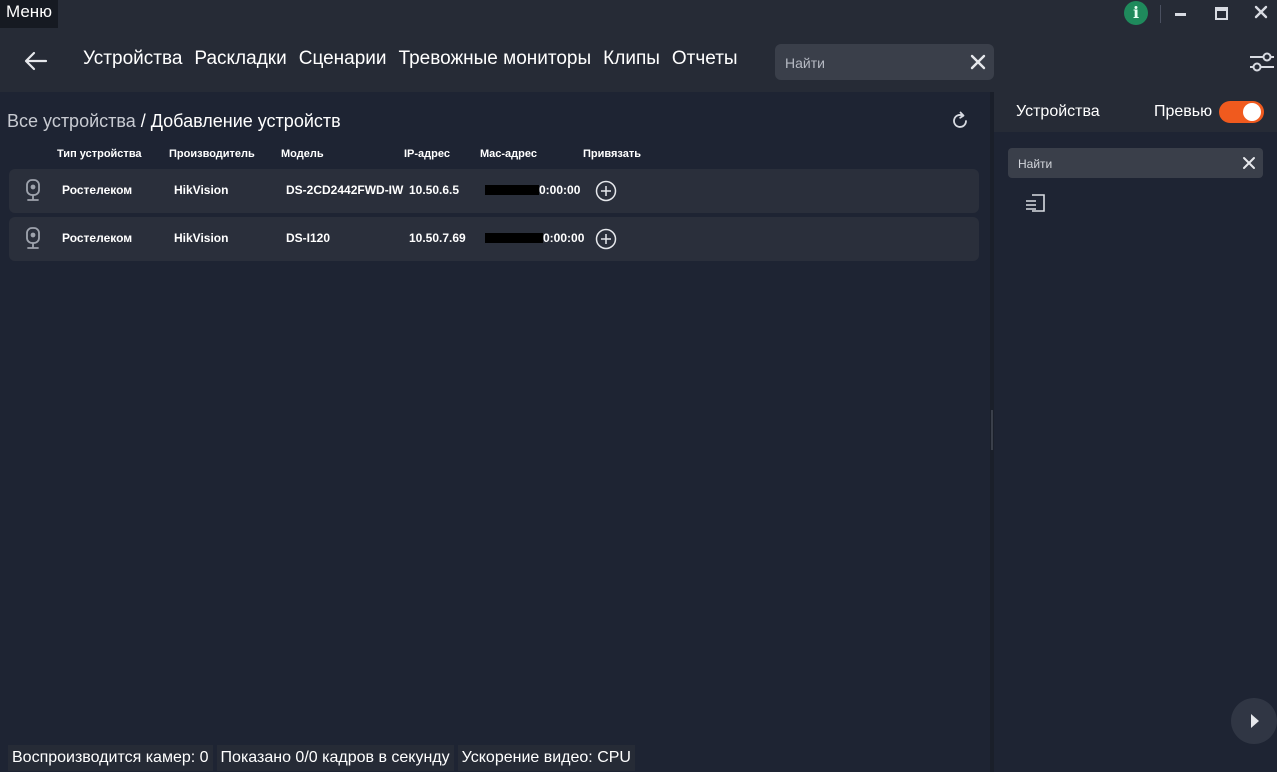 The height and width of the screenshot is (772, 1277). Describe the element at coordinates (132, 59) in the screenshot. I see `tab-devices: Устройства` at that location.